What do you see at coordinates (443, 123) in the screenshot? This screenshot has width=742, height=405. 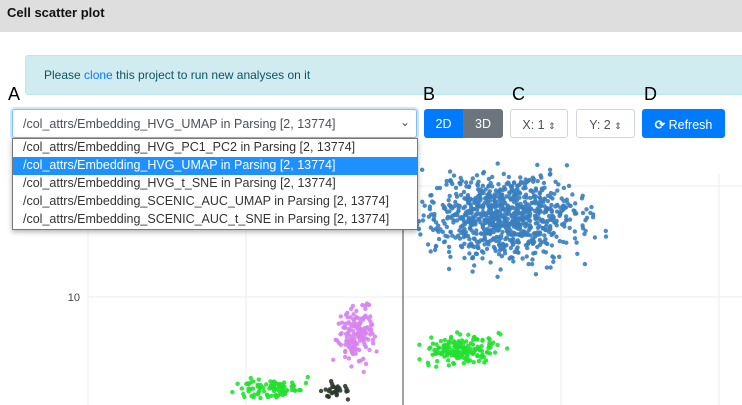 I see `mode-2d-button: 2D` at bounding box center [443, 123].